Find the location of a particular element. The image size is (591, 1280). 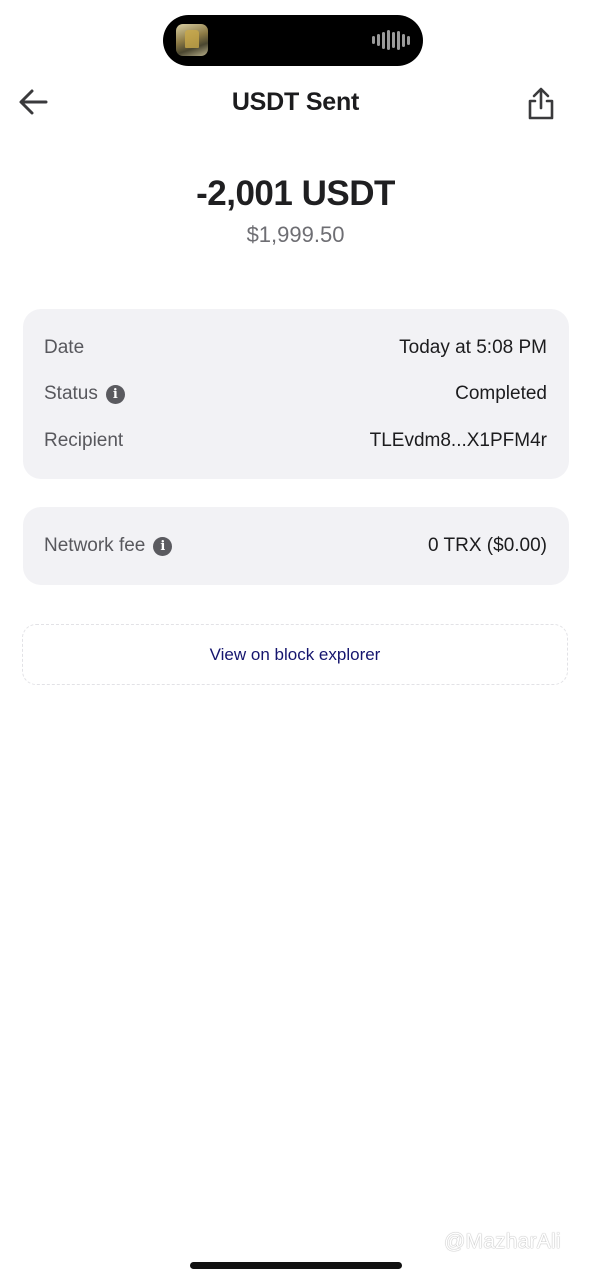

network-fee-value: 0 TRX ($0.00) is located at coordinates (487, 545).